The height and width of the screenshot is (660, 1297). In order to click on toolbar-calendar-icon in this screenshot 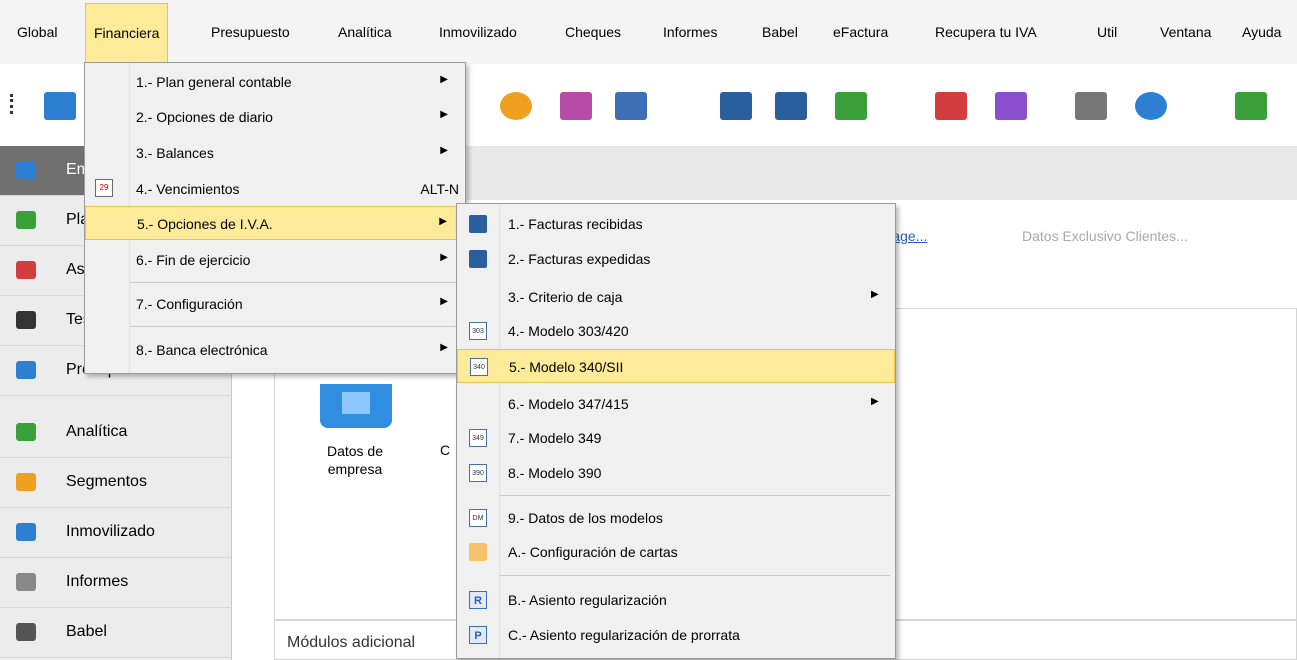, I will do `click(1251, 106)`.